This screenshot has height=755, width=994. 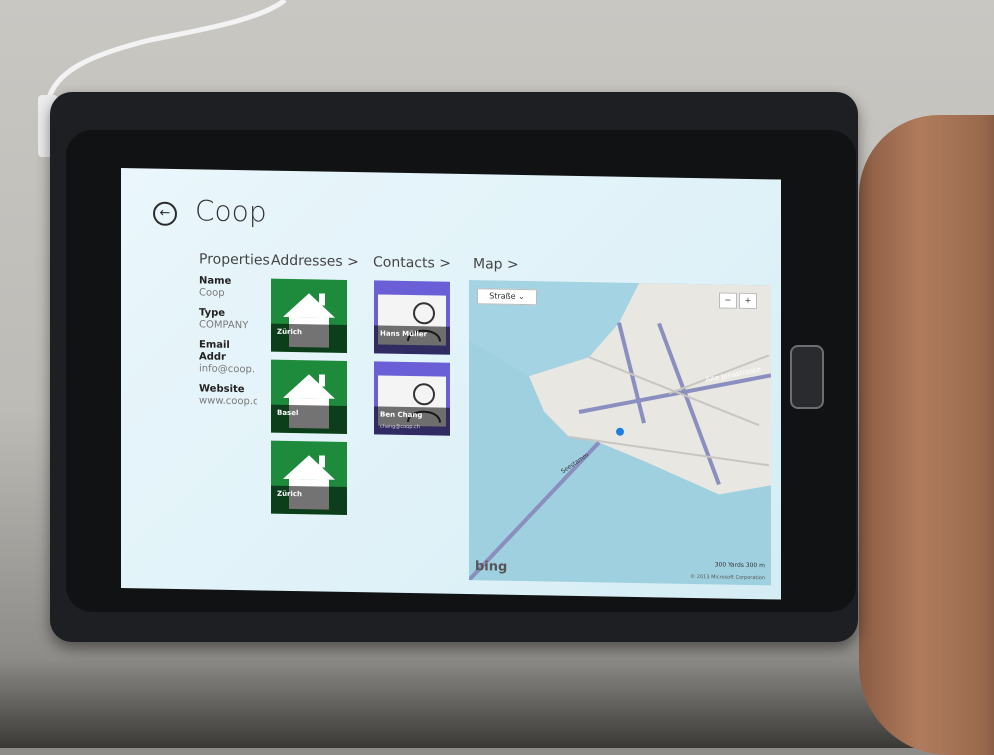 I want to click on tablet-home-button, so click(x=807, y=377).